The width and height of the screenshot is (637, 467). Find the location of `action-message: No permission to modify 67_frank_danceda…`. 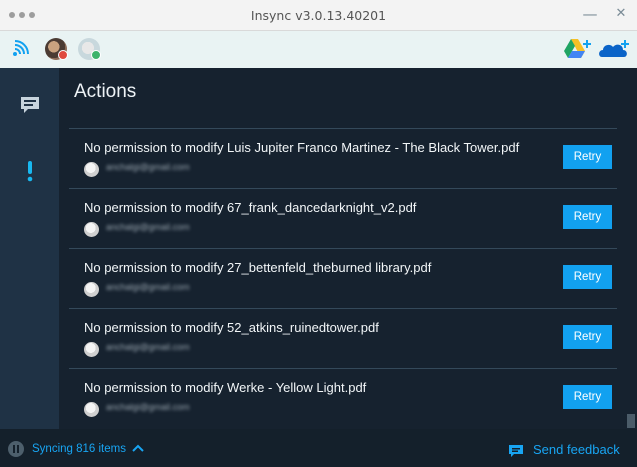

action-message: No permission to modify 67_frank_danceda… is located at coordinates (250, 207).